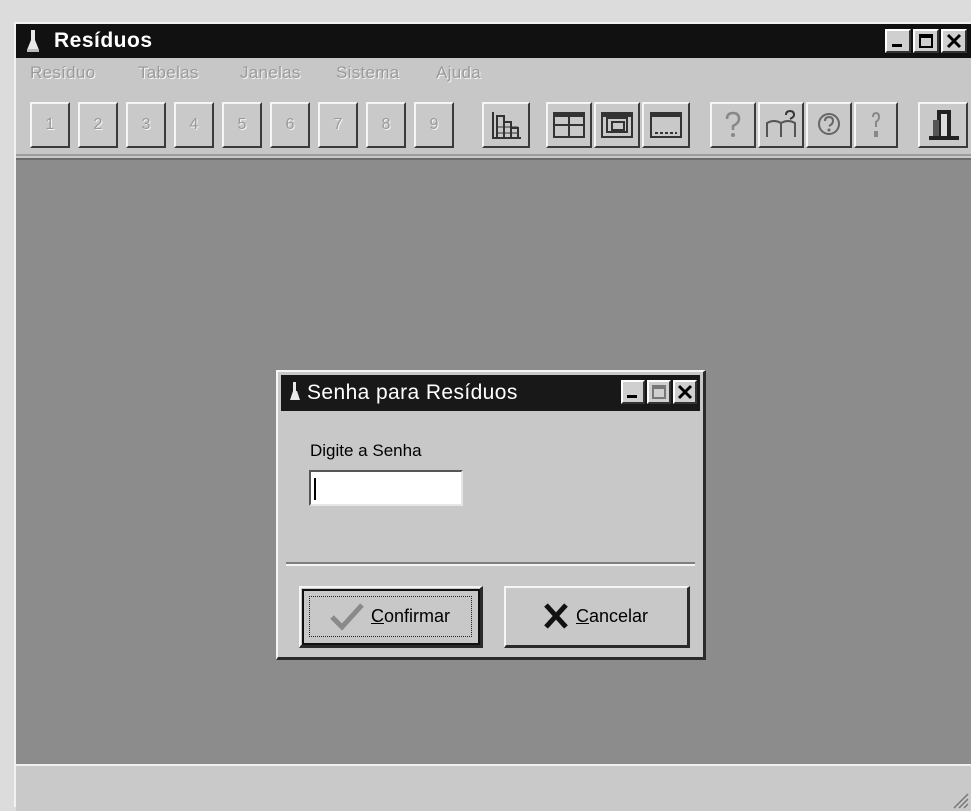 The width and height of the screenshot is (971, 811). Describe the element at coordinates (146, 125) in the screenshot. I see `toolbar-button-3: 3` at that location.